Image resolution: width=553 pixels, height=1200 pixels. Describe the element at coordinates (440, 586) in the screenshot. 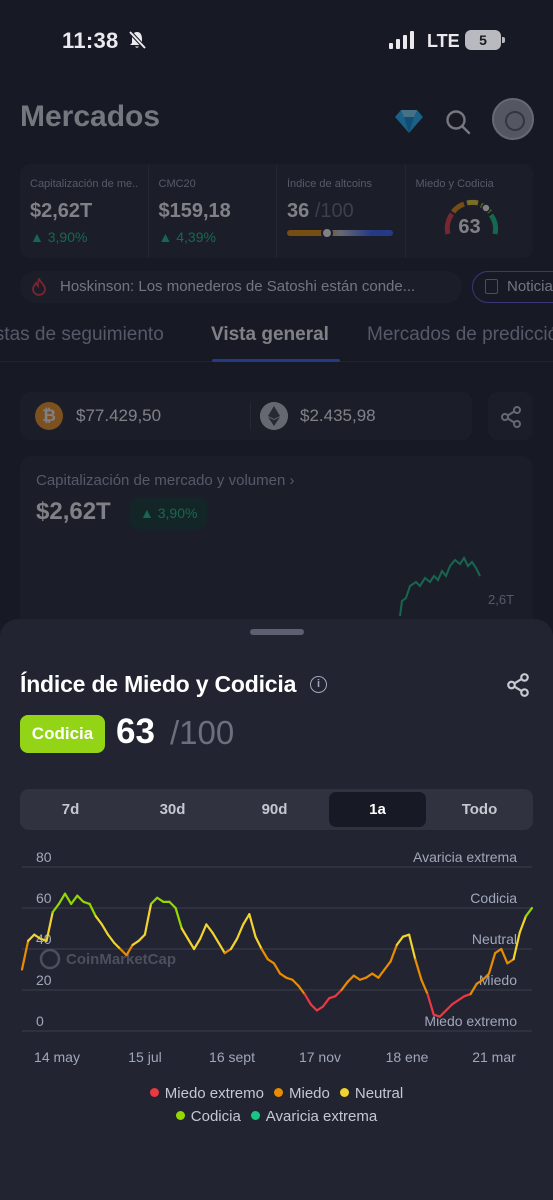

I see `market-cap-sparkline` at that location.